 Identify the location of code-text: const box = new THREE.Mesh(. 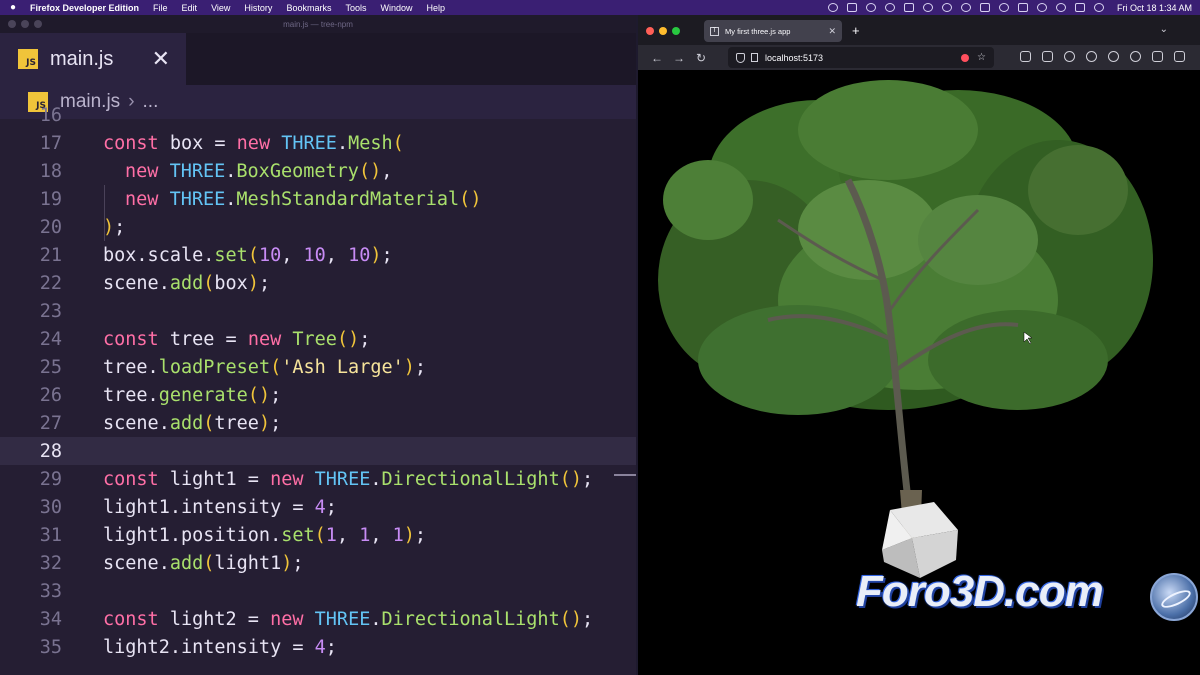
(253, 143).